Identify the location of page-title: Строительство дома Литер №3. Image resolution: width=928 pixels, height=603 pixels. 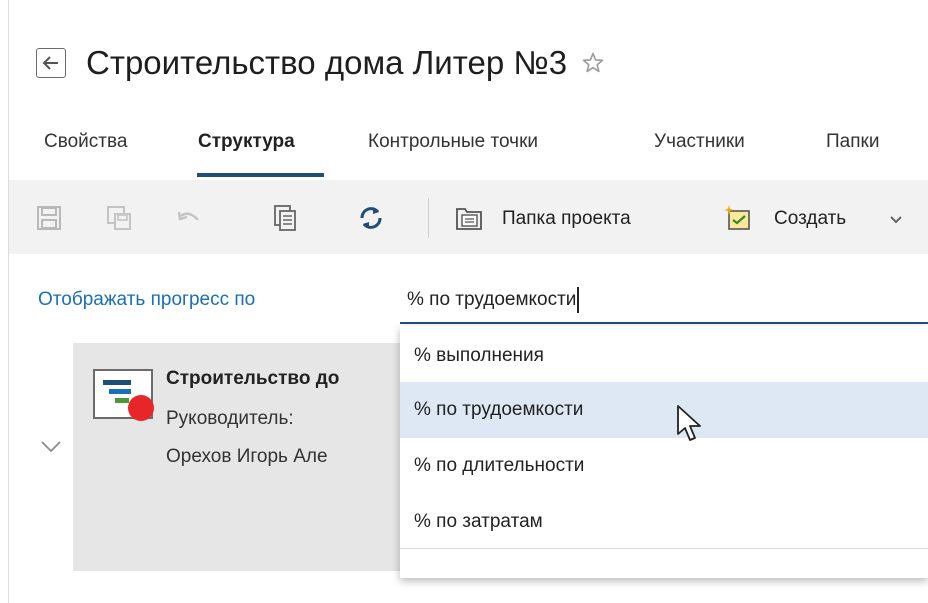
(327, 62).